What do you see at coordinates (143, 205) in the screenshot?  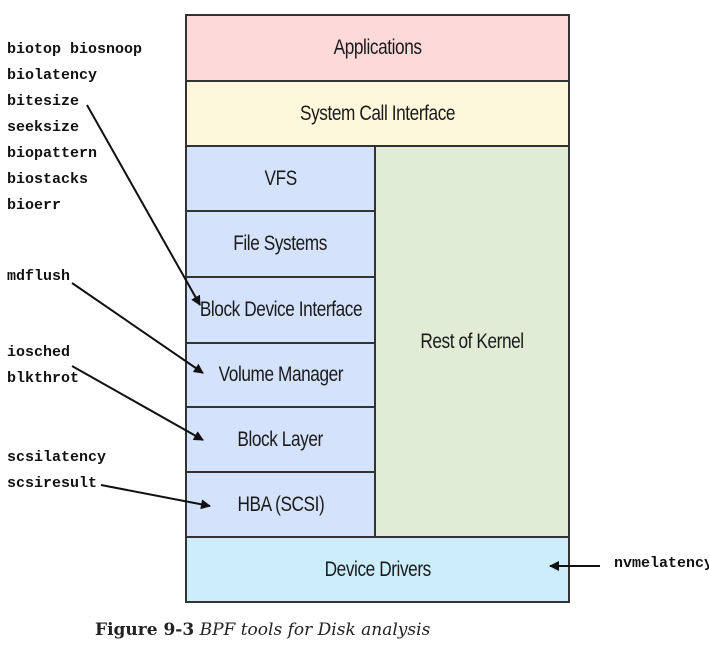 I see `arrow-to-block-device-interface` at bounding box center [143, 205].